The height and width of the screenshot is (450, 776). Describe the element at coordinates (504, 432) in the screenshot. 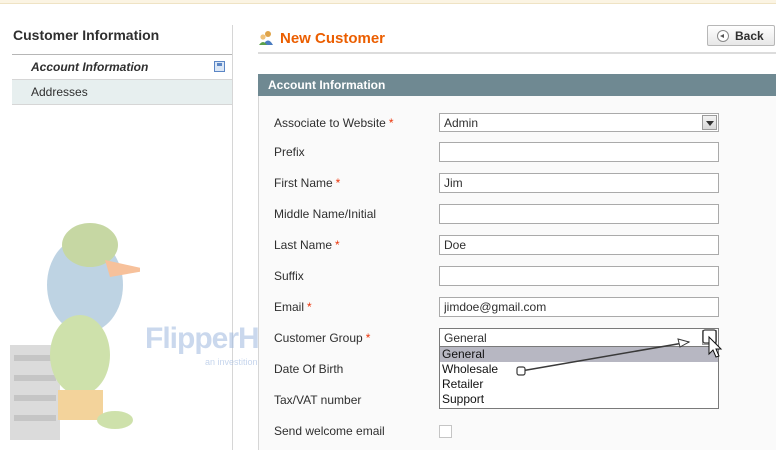

I see `row-send-welcome-email: Send welcome email` at that location.